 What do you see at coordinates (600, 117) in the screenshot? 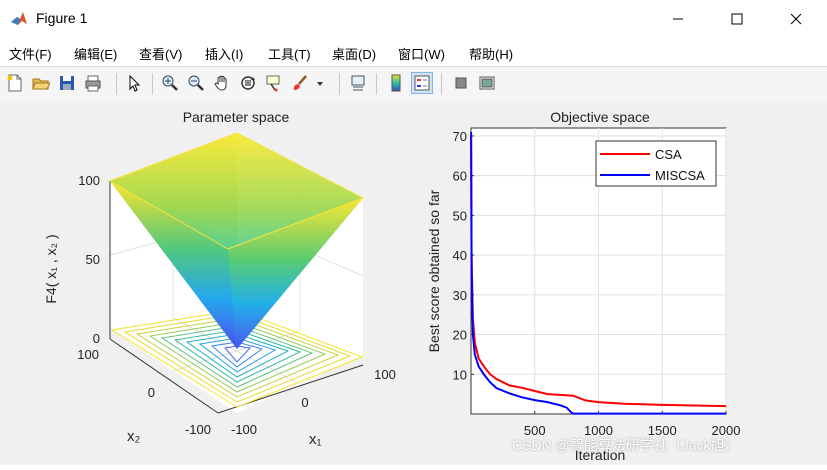
I see `objective-space-title: Objective space` at bounding box center [600, 117].